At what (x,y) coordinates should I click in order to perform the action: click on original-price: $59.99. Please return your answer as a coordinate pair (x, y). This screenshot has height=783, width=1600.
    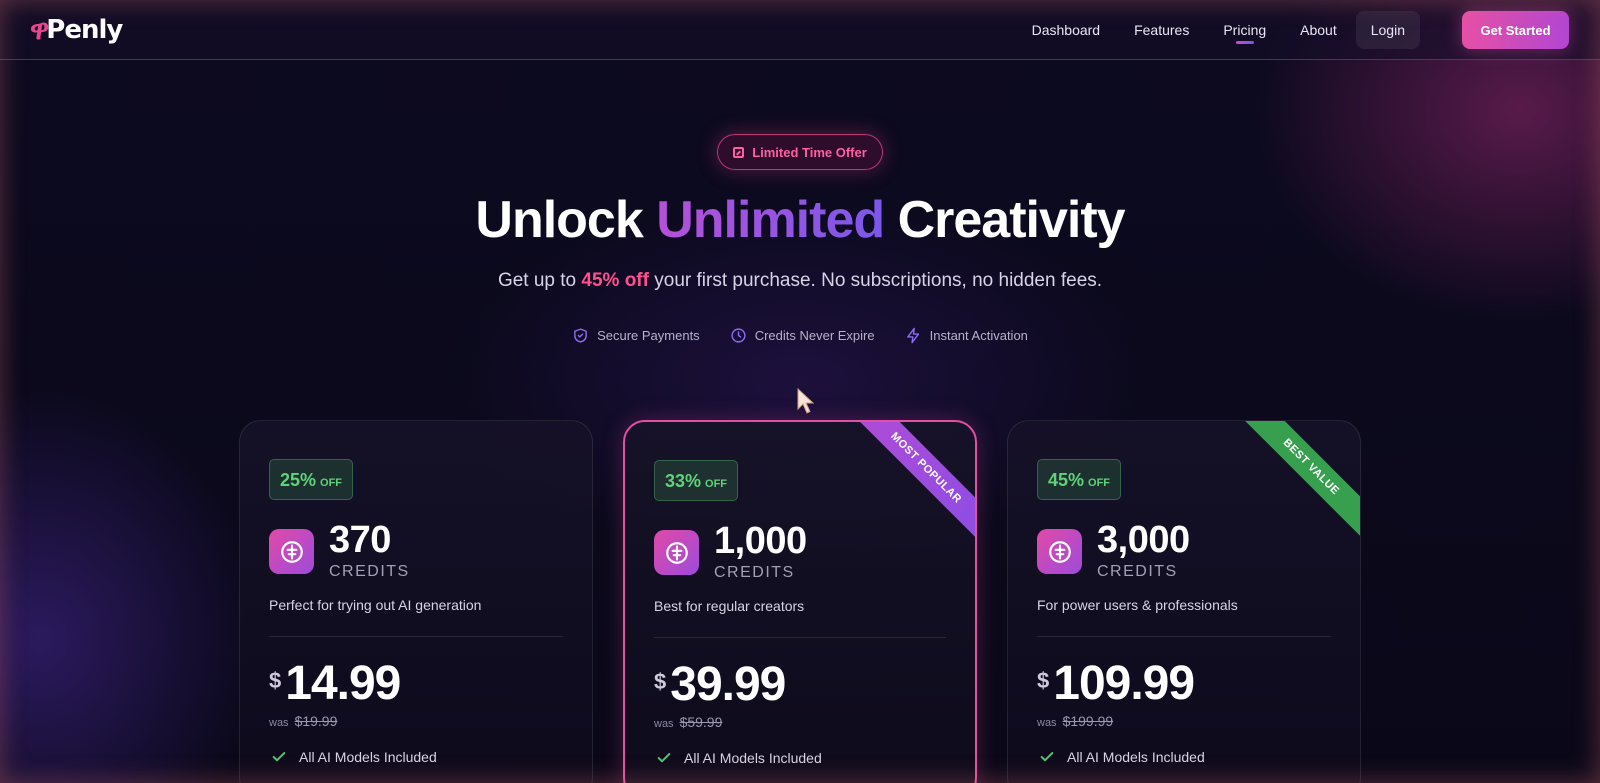
    Looking at the image, I should click on (701, 722).